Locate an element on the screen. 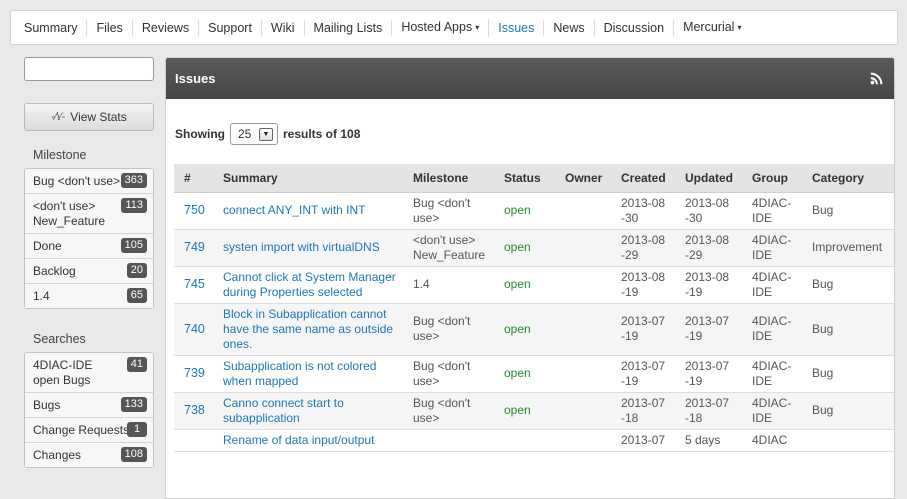 The height and width of the screenshot is (499, 907). cell-created: 2013-08 -29 is located at coordinates (643, 248).